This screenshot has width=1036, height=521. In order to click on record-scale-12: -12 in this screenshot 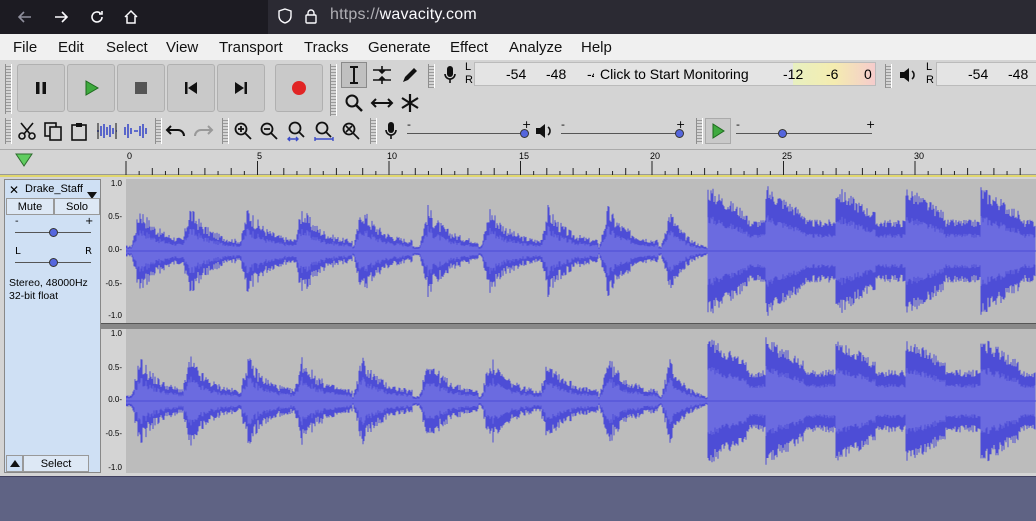, I will do `click(793, 74)`.